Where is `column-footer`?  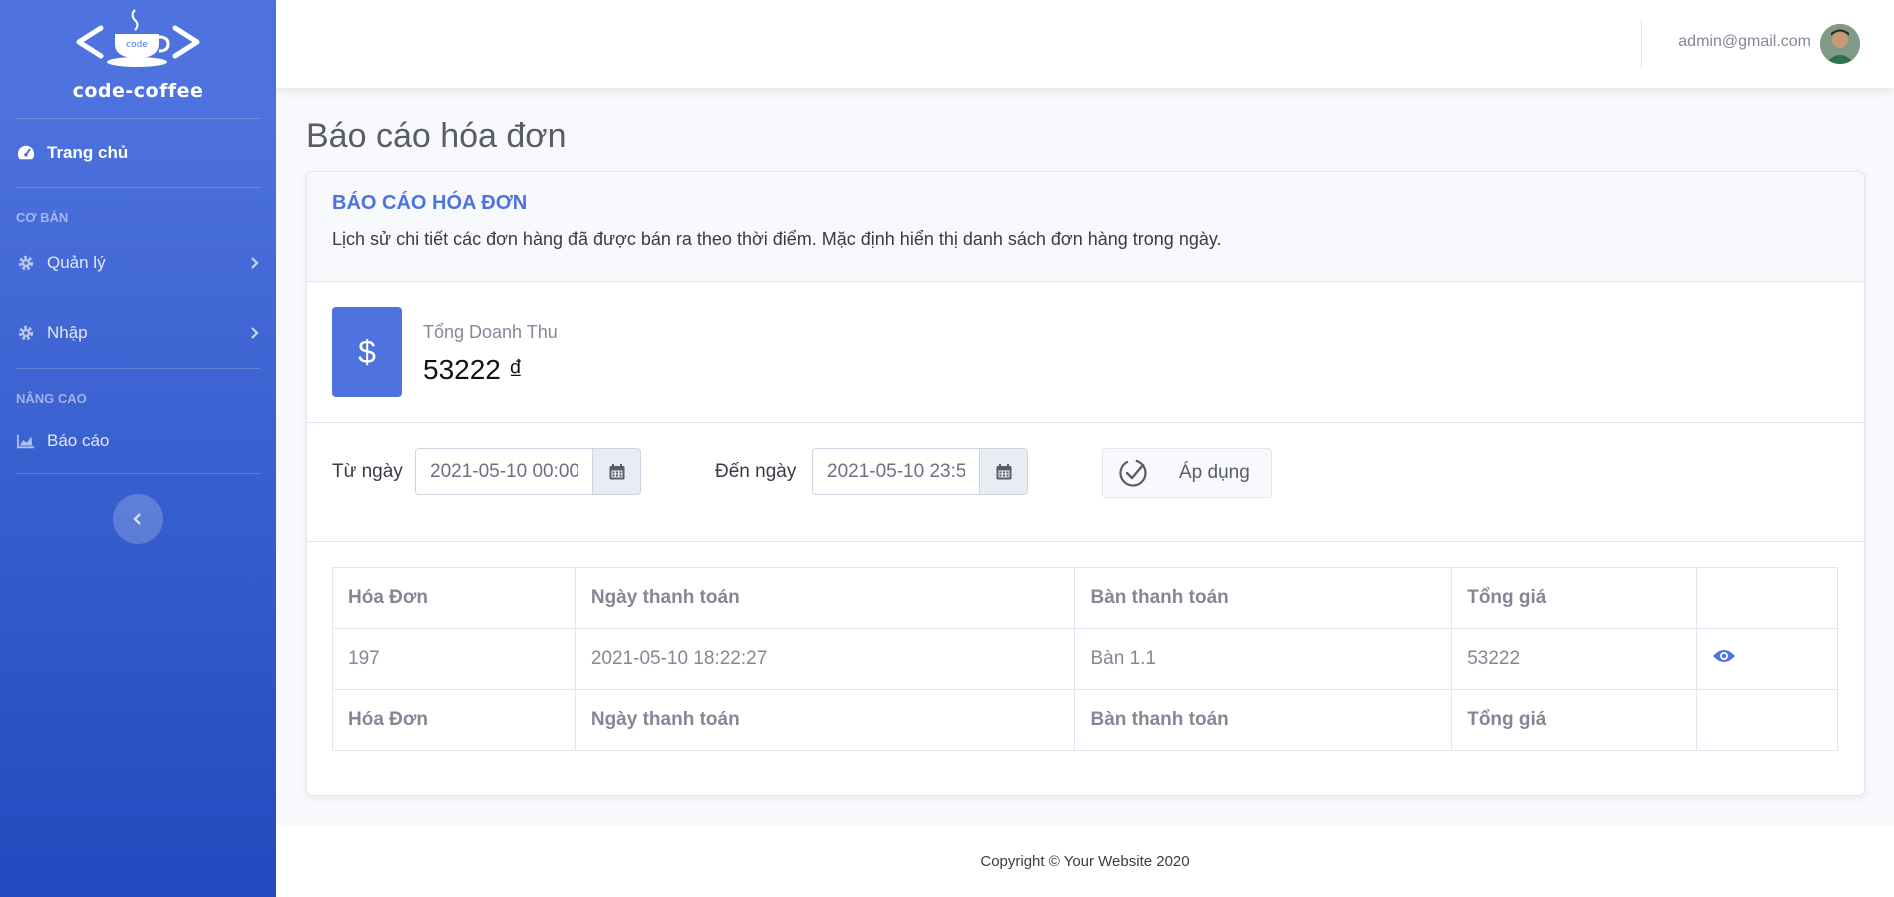 column-footer is located at coordinates (1767, 720).